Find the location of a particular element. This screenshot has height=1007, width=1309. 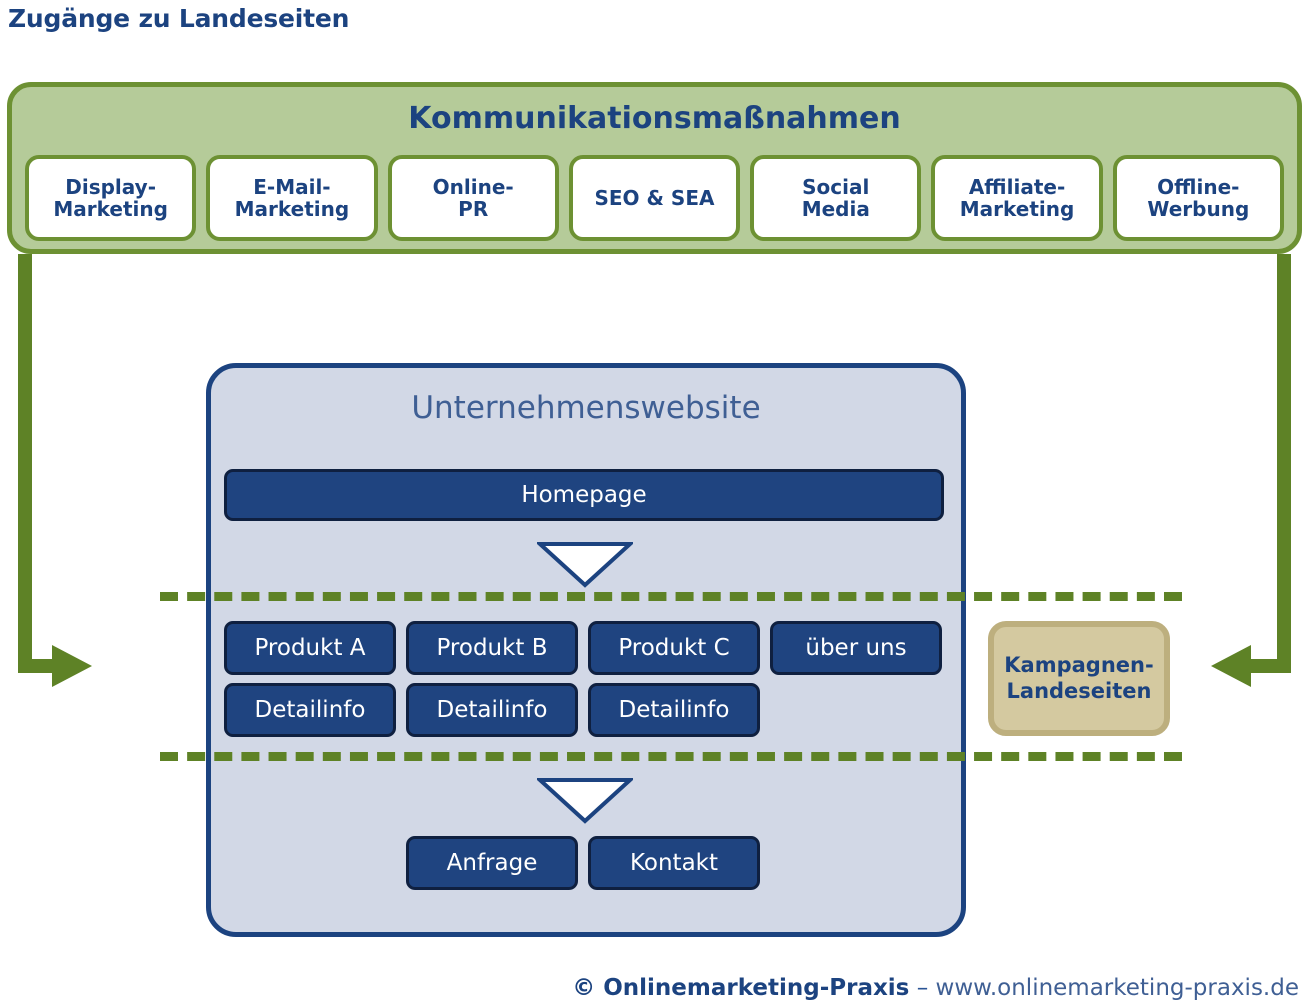

node-produkt-a: Produkt A is located at coordinates (310, 648).